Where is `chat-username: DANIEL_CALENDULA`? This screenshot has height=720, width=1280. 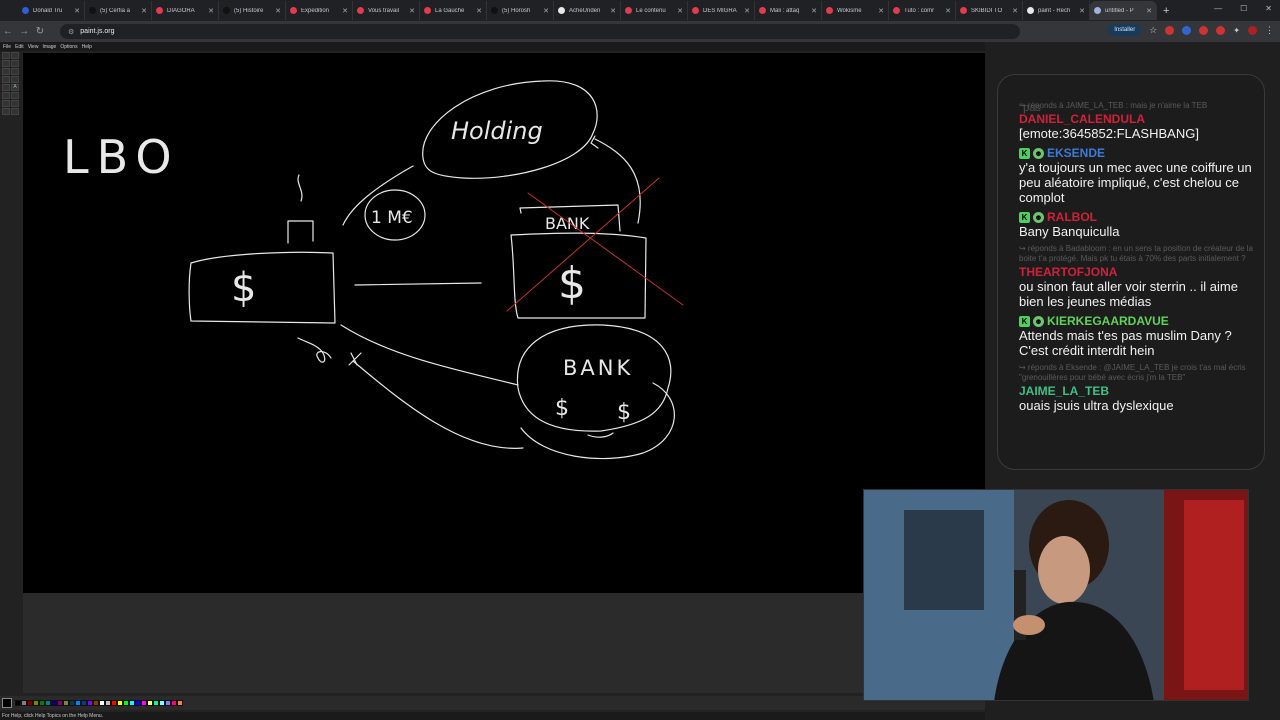 chat-username: DANIEL_CALENDULA is located at coordinates (1082, 119).